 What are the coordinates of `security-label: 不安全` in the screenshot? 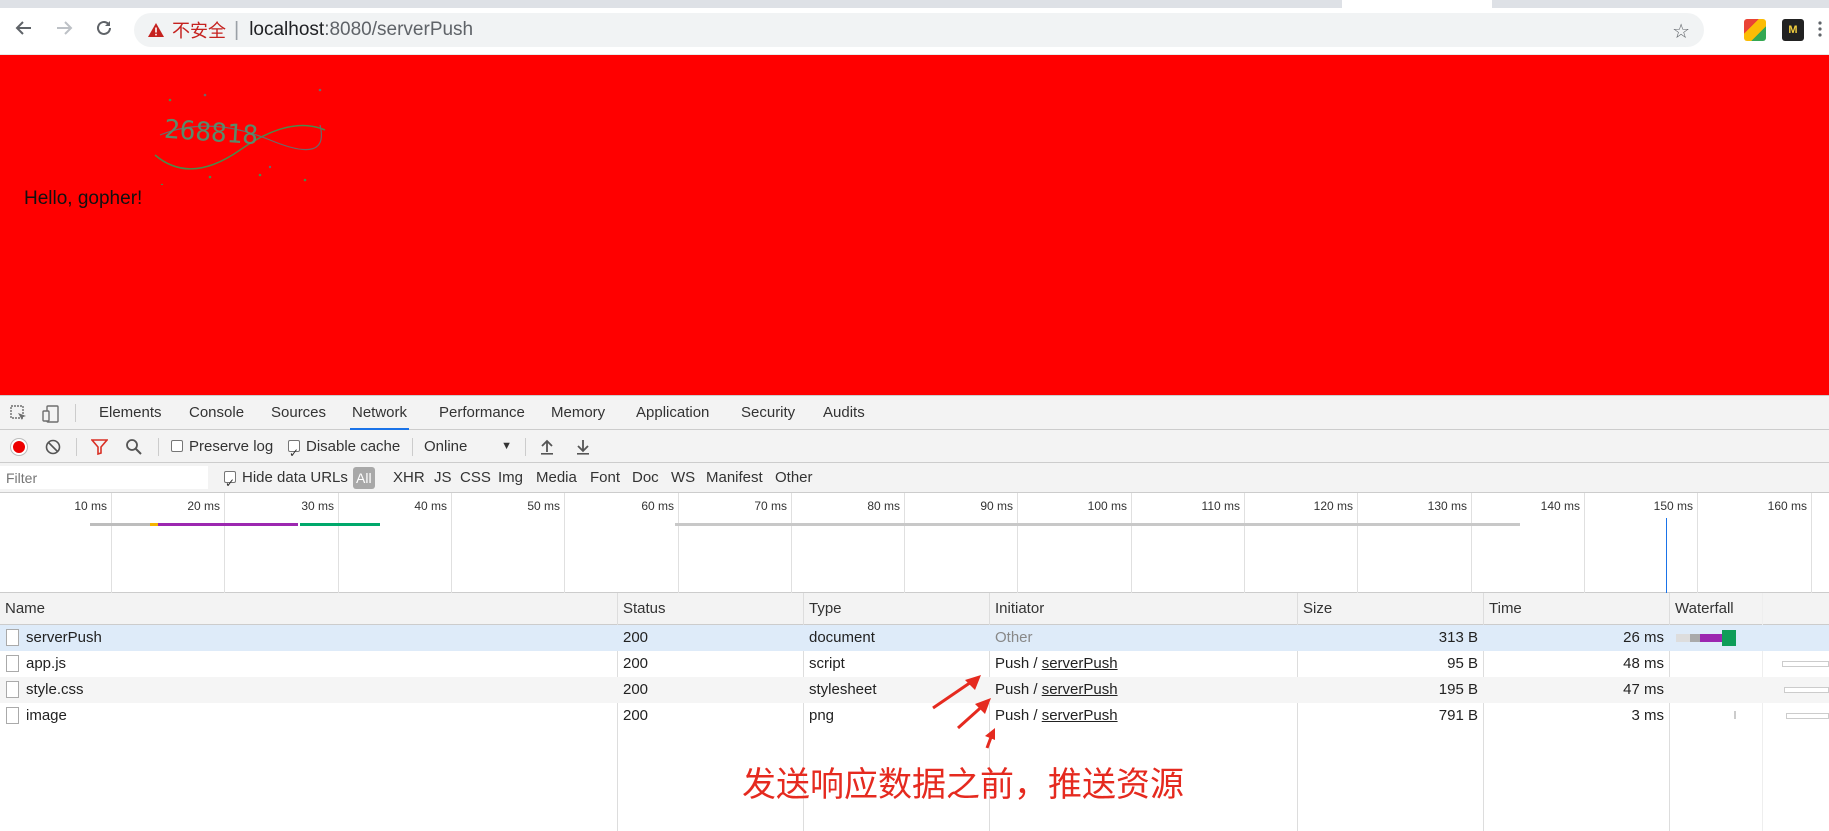 It's located at (199, 30).